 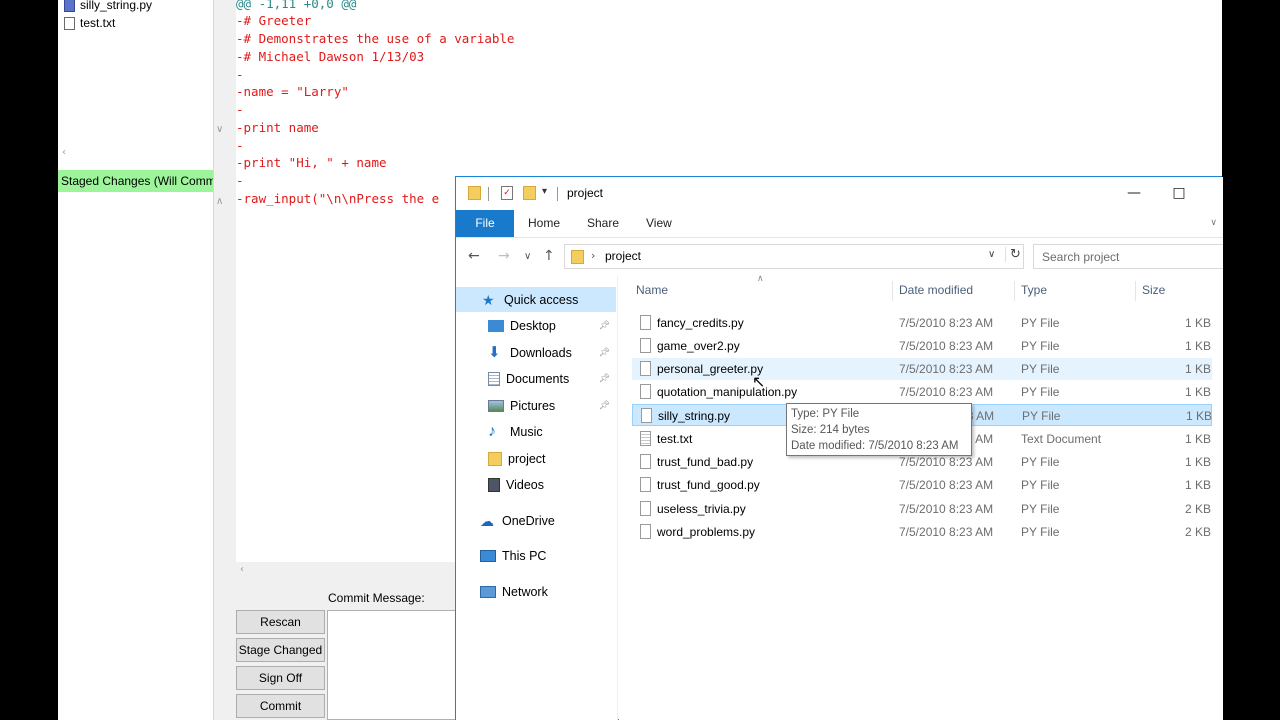 What do you see at coordinates (603, 223) in the screenshot?
I see `tab-share: Share` at bounding box center [603, 223].